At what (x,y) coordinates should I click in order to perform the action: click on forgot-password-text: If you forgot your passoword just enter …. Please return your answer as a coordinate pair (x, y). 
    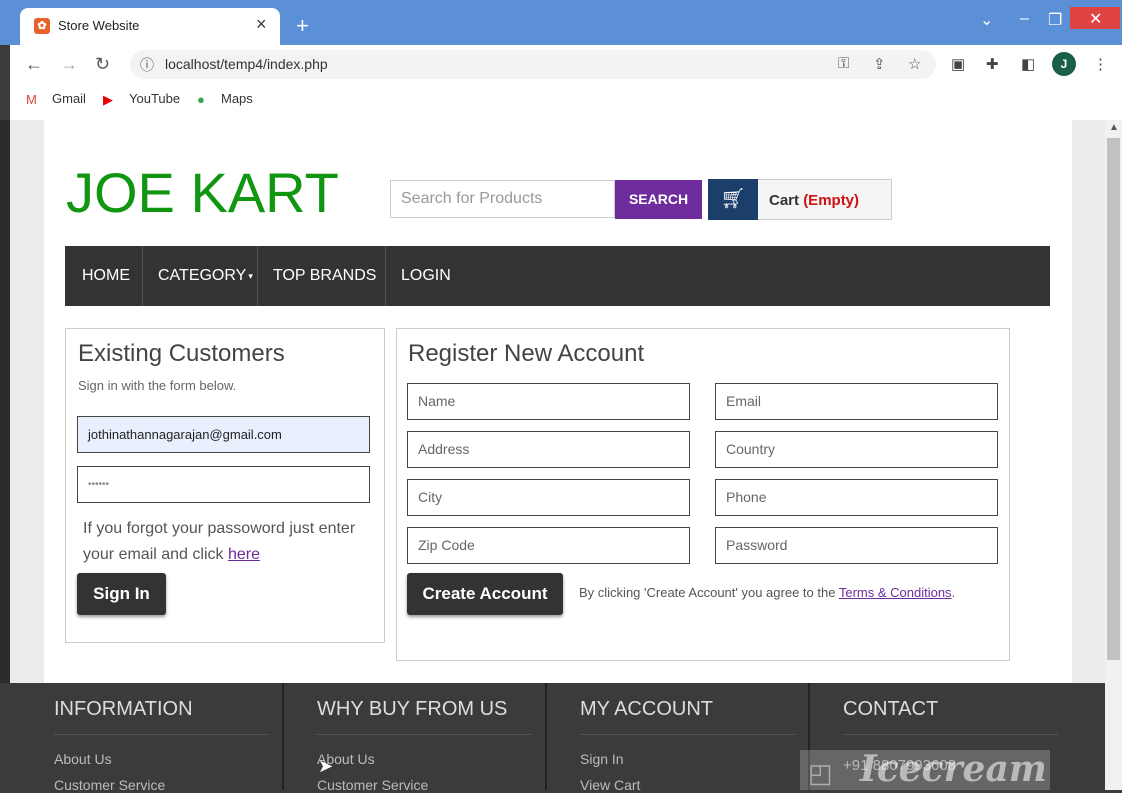
    Looking at the image, I should click on (219, 541).